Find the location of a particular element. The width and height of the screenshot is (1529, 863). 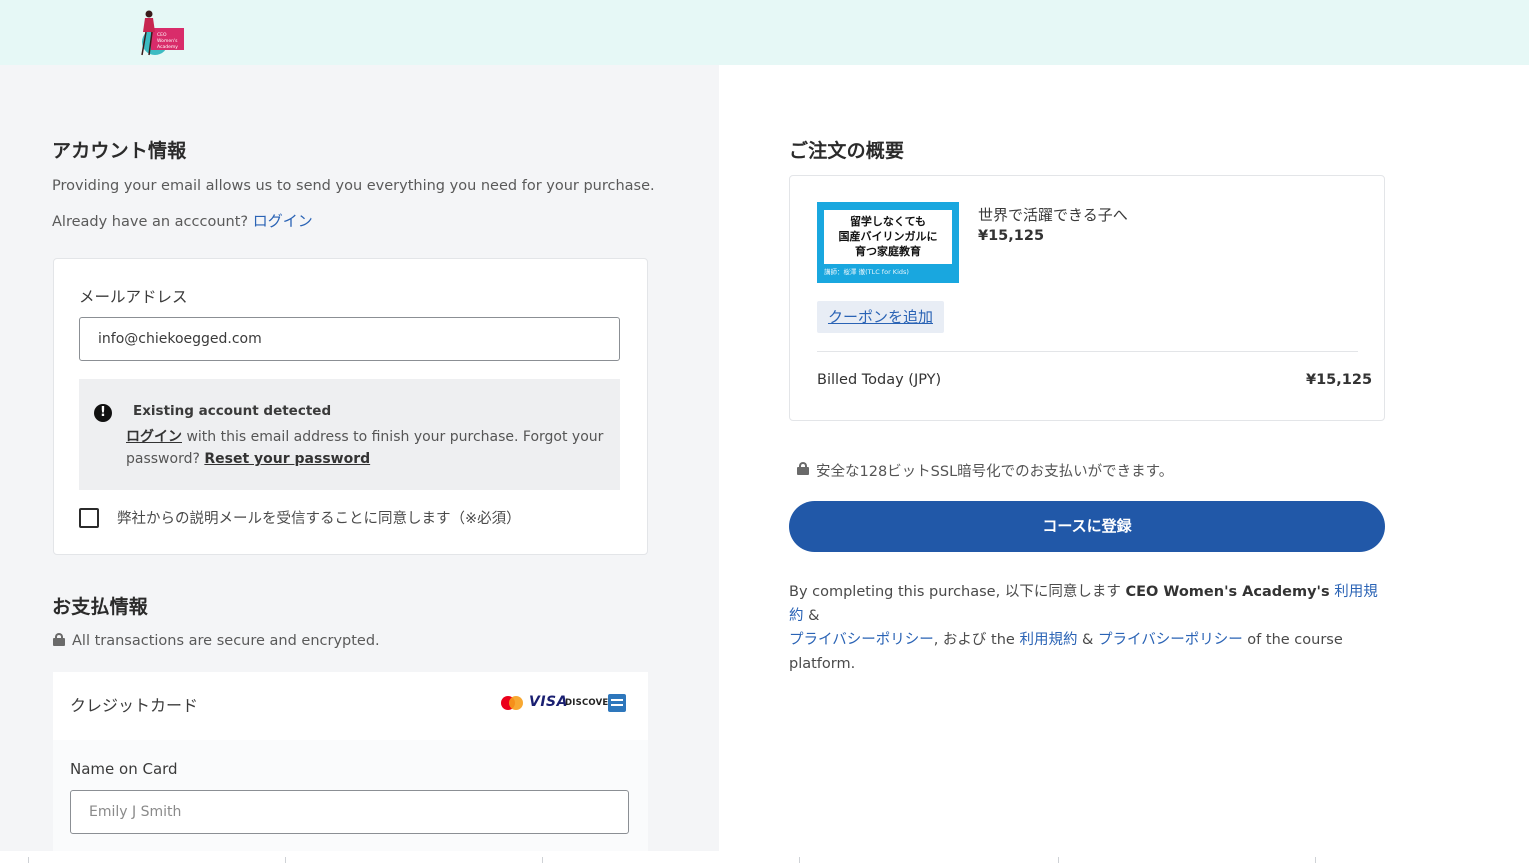

product-name: 世界で活躍できる子へ is located at coordinates (1053, 215).